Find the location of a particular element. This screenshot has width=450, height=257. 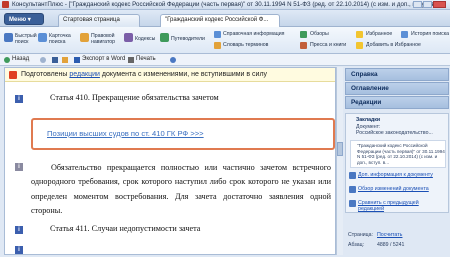

dictionary-button: Словарь терминов is located at coordinates (245, 45).